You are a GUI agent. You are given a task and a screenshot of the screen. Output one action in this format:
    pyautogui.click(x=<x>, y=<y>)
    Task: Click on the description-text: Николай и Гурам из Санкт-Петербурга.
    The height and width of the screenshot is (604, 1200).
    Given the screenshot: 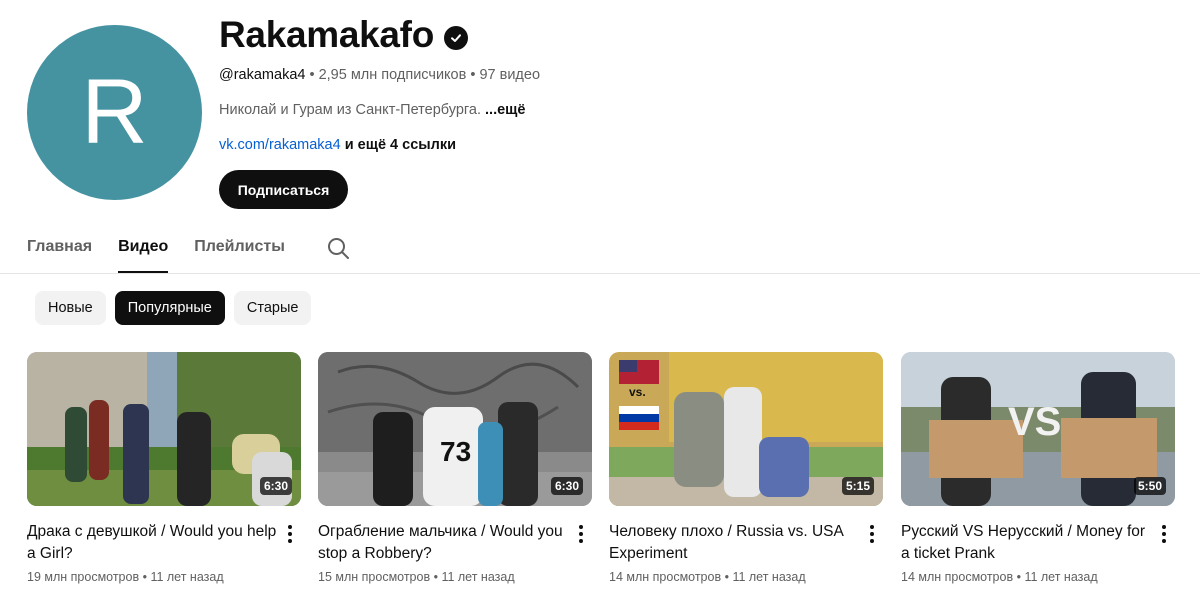 What is the action you would take?
    pyautogui.click(x=350, y=110)
    